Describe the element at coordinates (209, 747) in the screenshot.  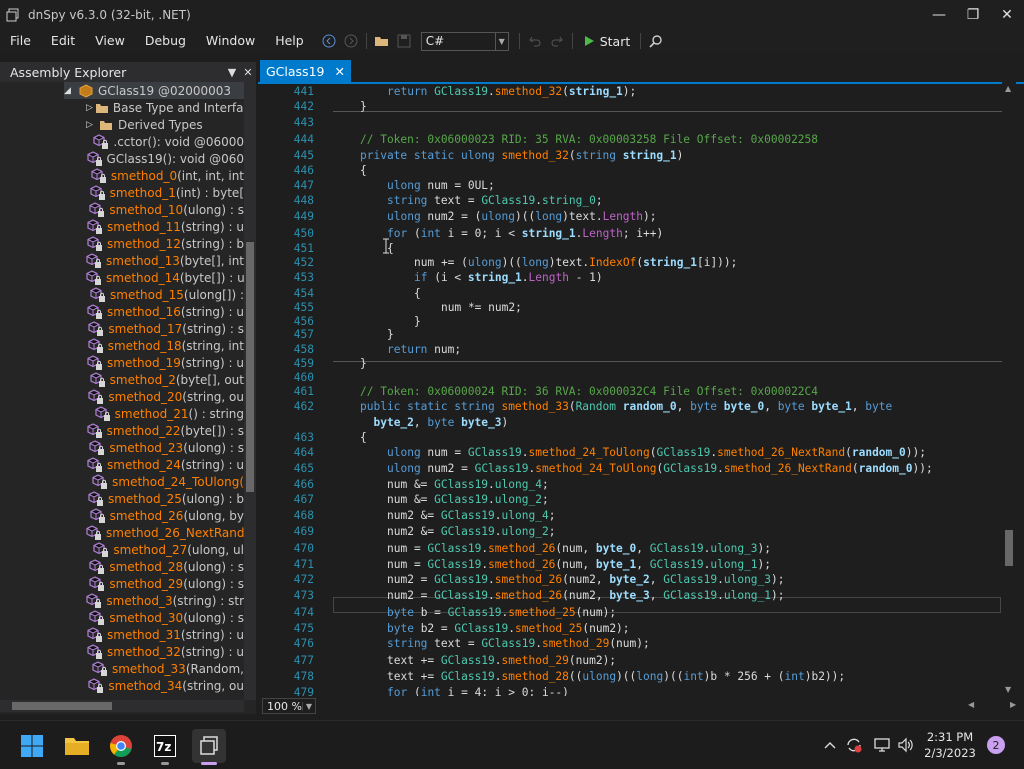
I see `dnspy-taskbar-button` at that location.